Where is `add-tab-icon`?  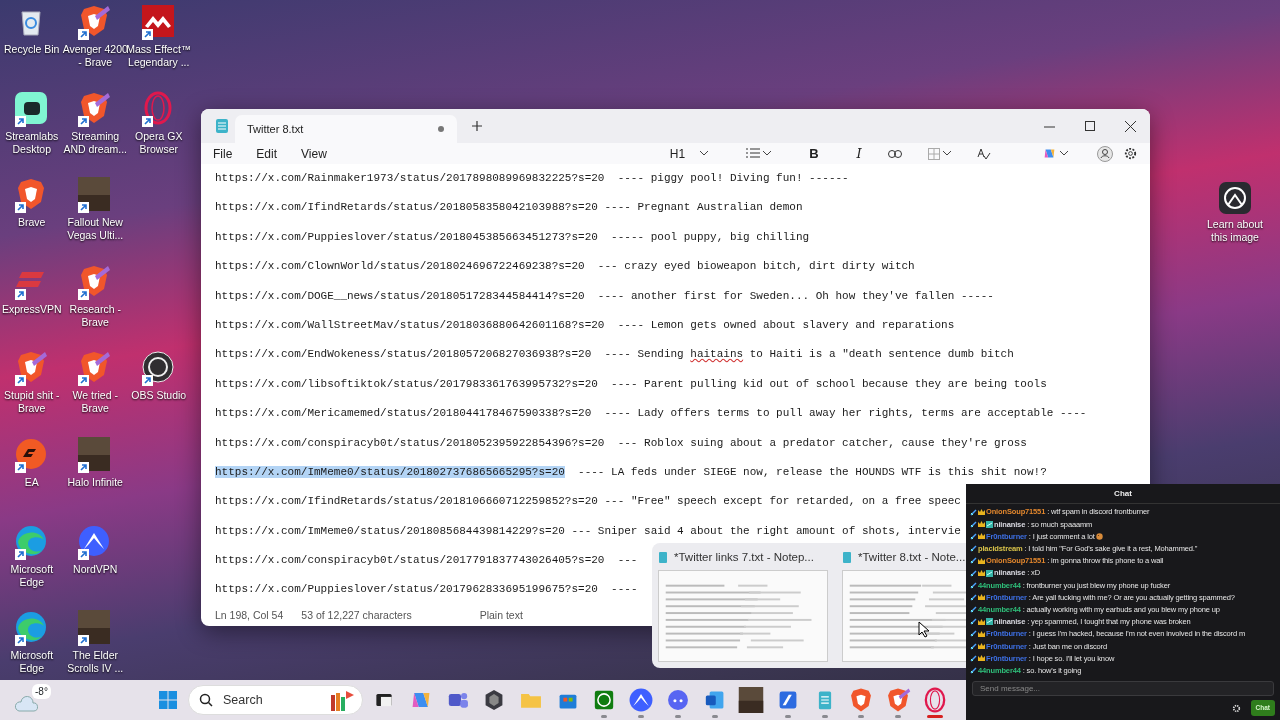 add-tab-icon is located at coordinates (477, 126).